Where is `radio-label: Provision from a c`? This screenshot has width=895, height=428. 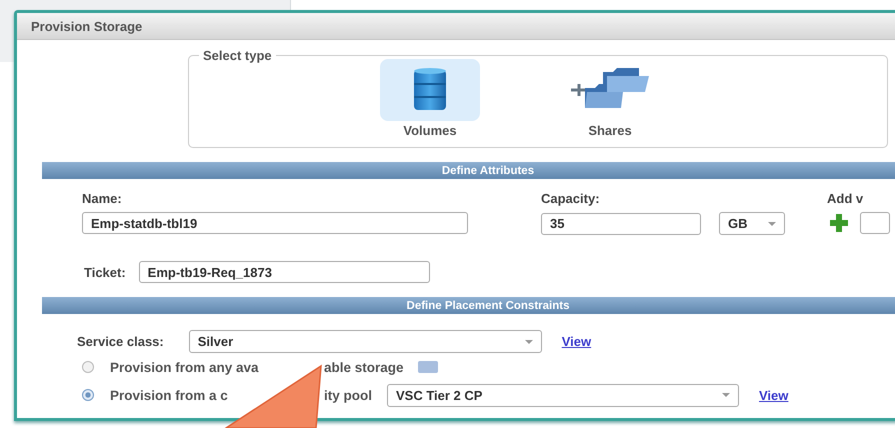
radio-label: Provision from a c is located at coordinates (169, 395).